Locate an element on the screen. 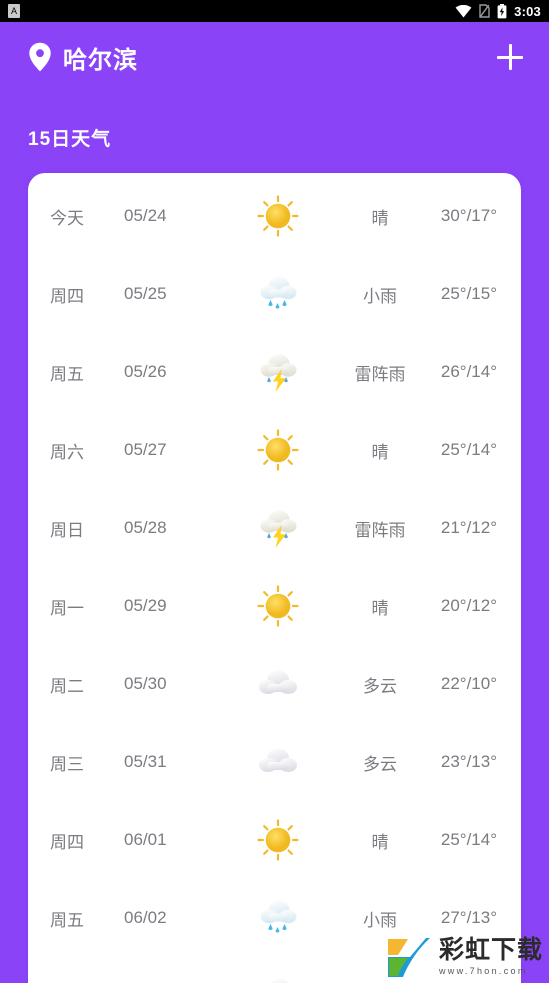  forecast-day: 周一 is located at coordinates (67, 608).